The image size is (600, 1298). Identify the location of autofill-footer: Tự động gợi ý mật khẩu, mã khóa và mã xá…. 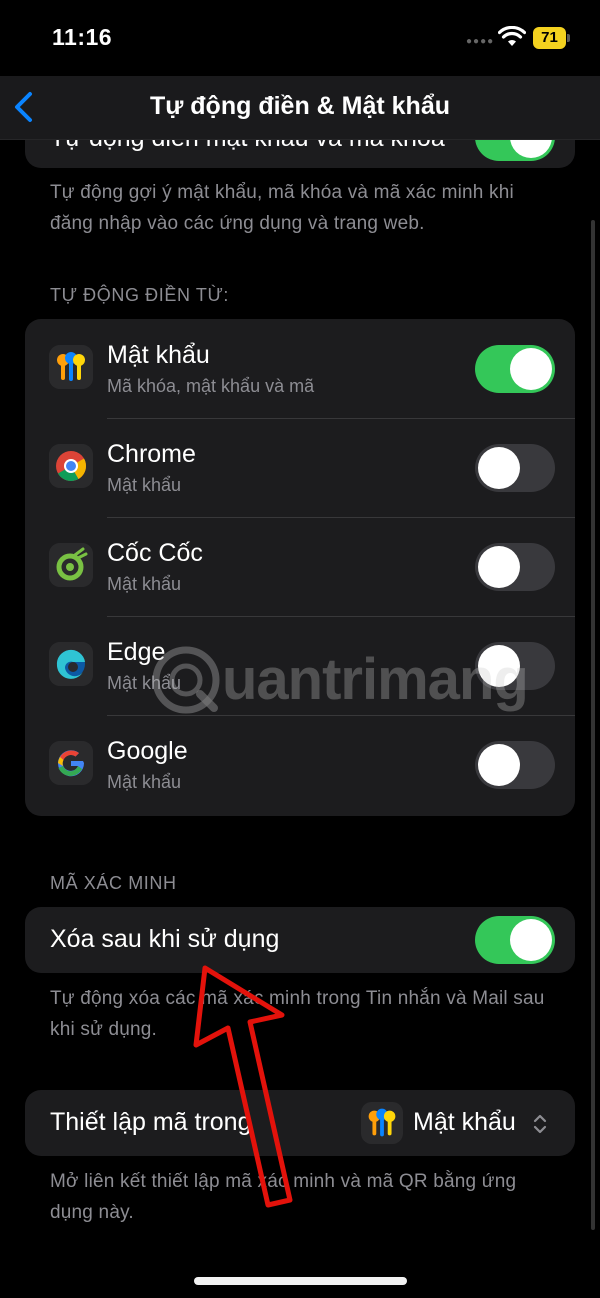
(282, 208).